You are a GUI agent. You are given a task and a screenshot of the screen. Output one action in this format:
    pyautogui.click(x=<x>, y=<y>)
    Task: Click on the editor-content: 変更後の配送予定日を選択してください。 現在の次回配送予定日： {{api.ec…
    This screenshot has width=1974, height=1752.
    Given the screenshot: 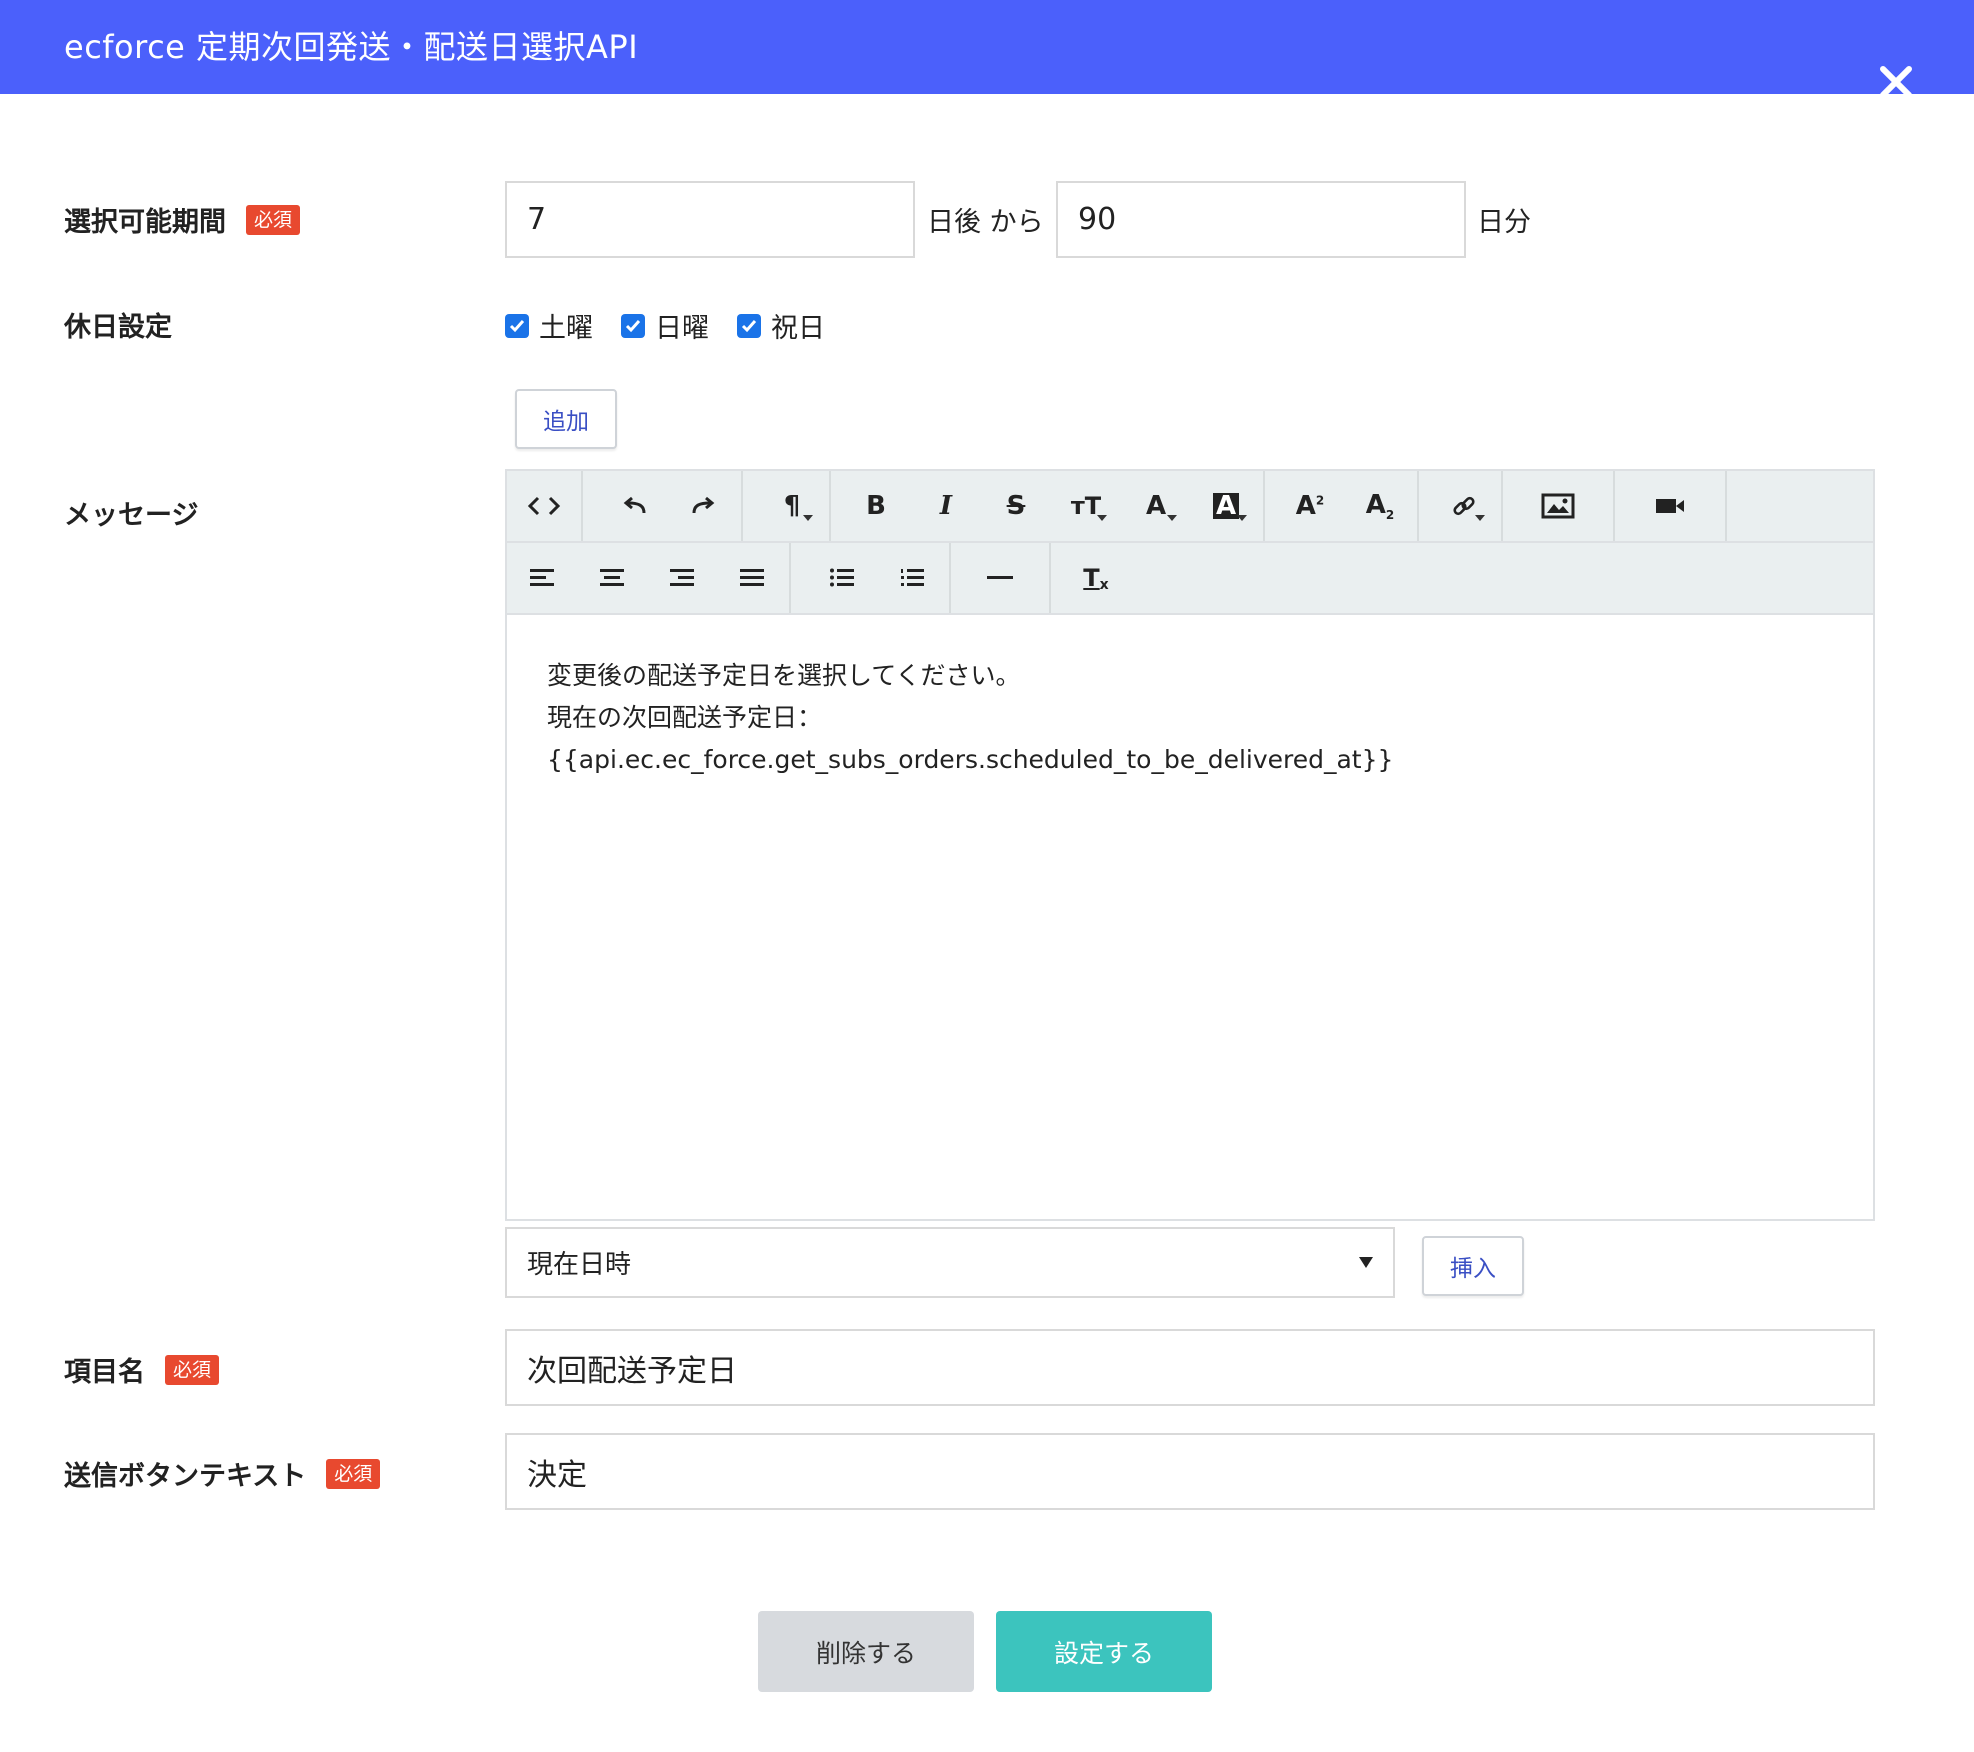 What is the action you would take?
    pyautogui.click(x=1190, y=718)
    